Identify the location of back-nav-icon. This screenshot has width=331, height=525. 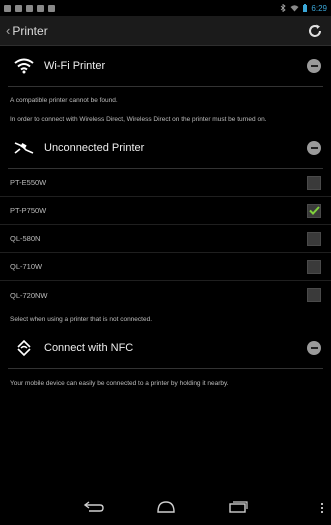
(94, 507).